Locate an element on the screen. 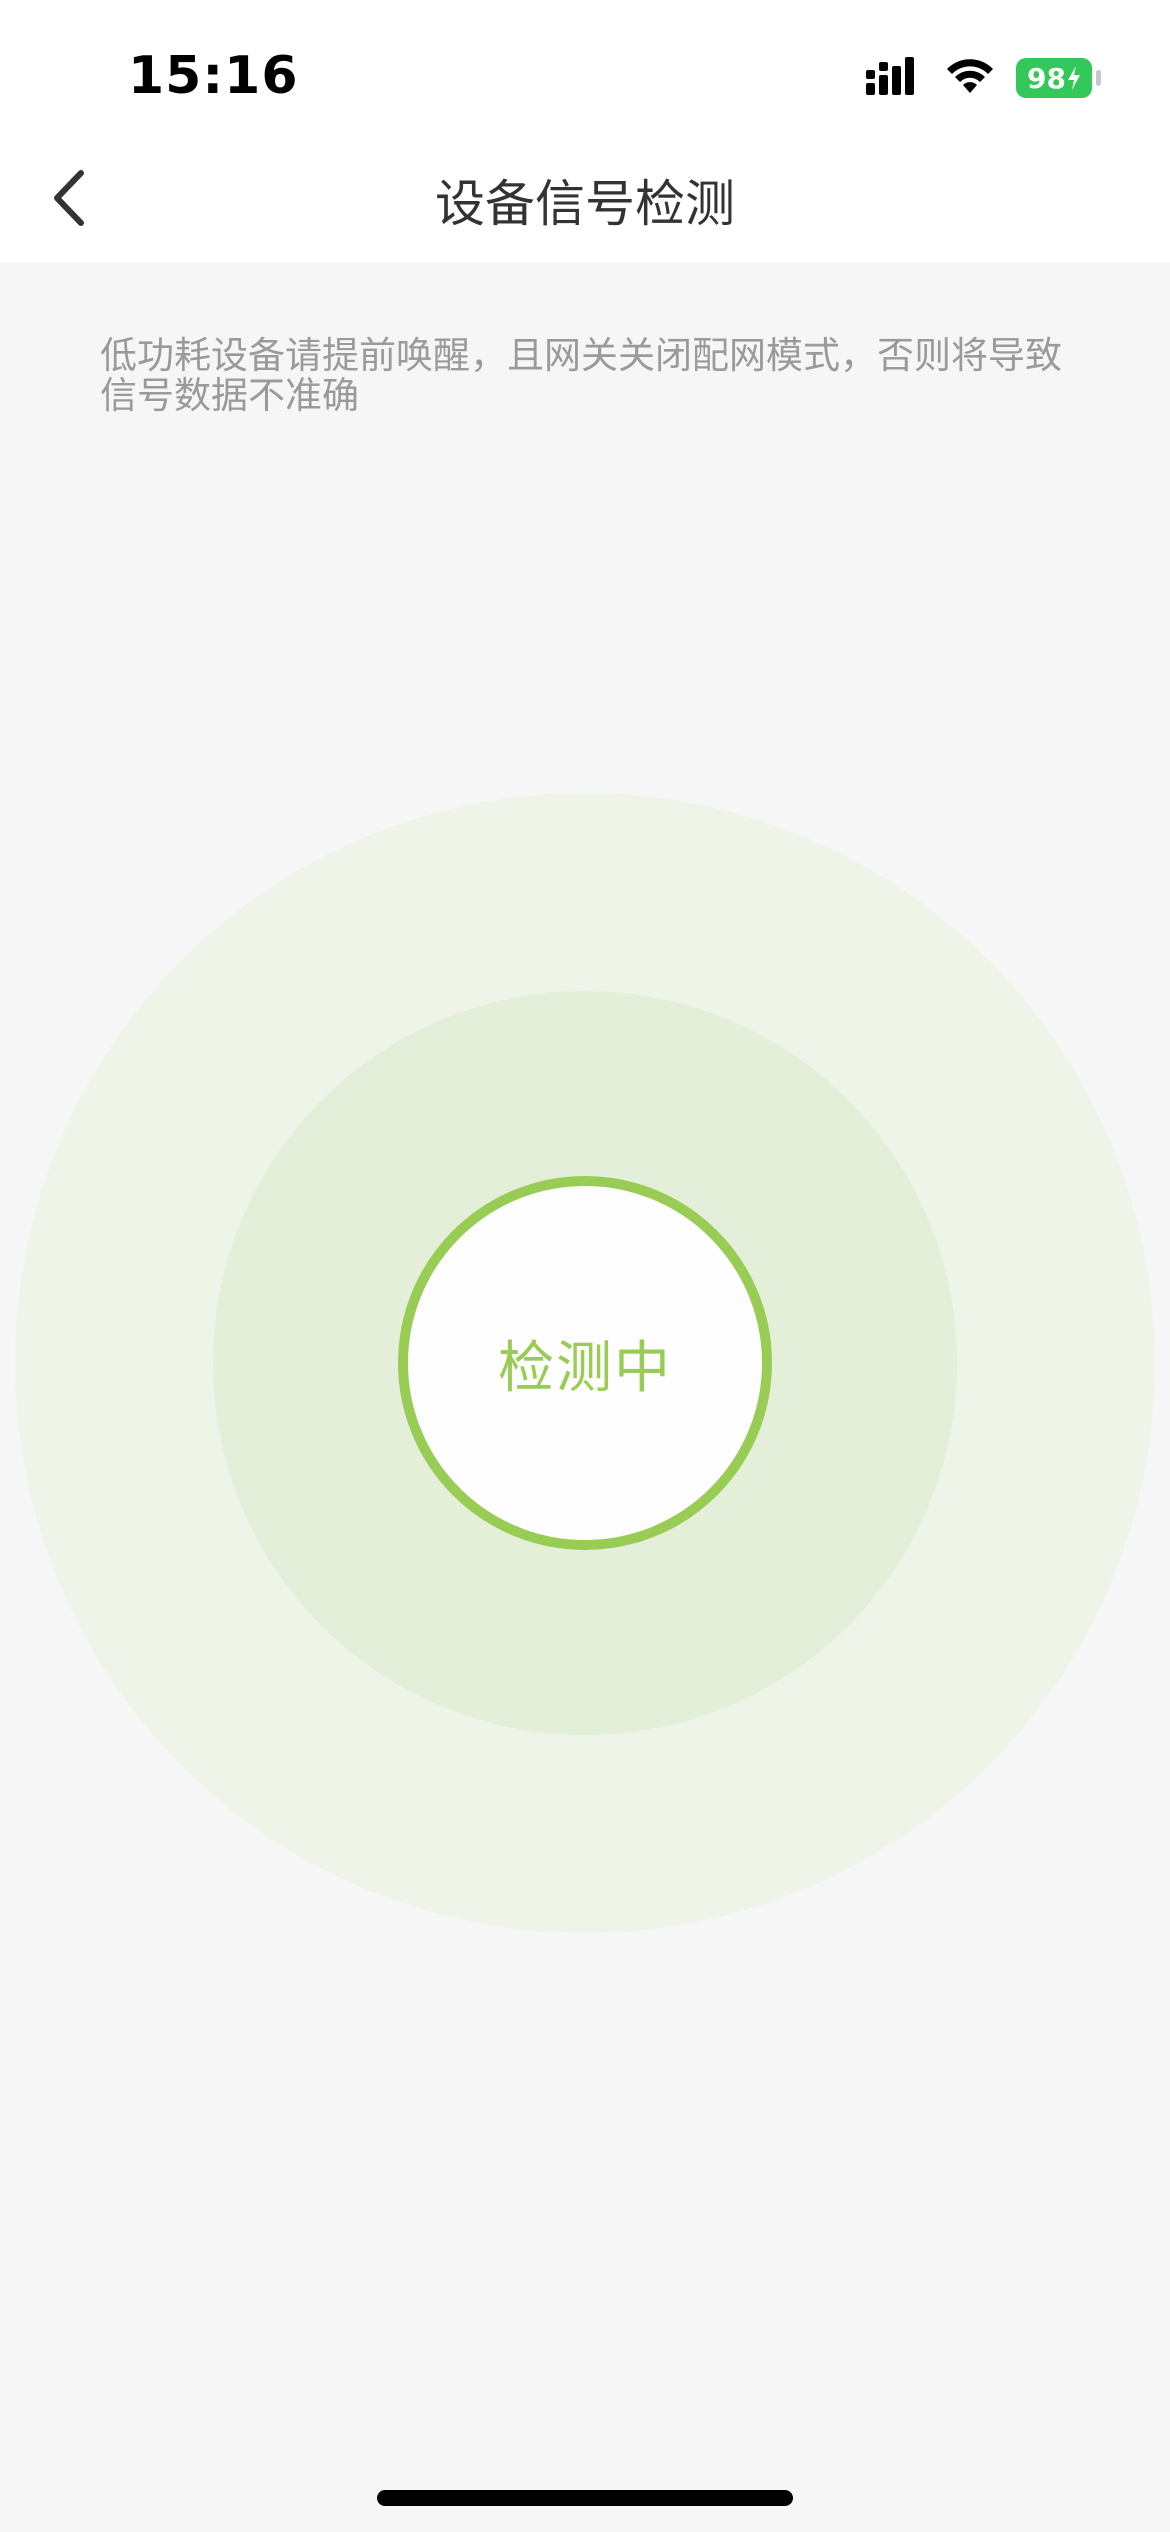  status-time: 15:16 is located at coordinates (213, 76).